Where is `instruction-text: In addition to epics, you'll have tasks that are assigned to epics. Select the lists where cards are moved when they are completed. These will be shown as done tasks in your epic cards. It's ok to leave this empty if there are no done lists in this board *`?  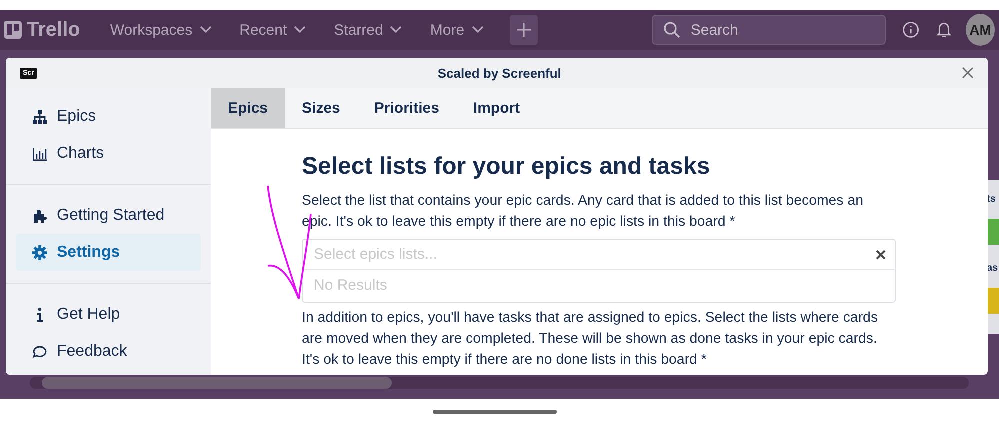
instruction-text: In addition to epics, you'll have tasks that are assigned to epics. Select the lists where cards are moved when they are completed. These will be shown as done tasks in your epic cards. It's ok to leave this empty if there are no done lists in this board * is located at coordinates (591, 339).